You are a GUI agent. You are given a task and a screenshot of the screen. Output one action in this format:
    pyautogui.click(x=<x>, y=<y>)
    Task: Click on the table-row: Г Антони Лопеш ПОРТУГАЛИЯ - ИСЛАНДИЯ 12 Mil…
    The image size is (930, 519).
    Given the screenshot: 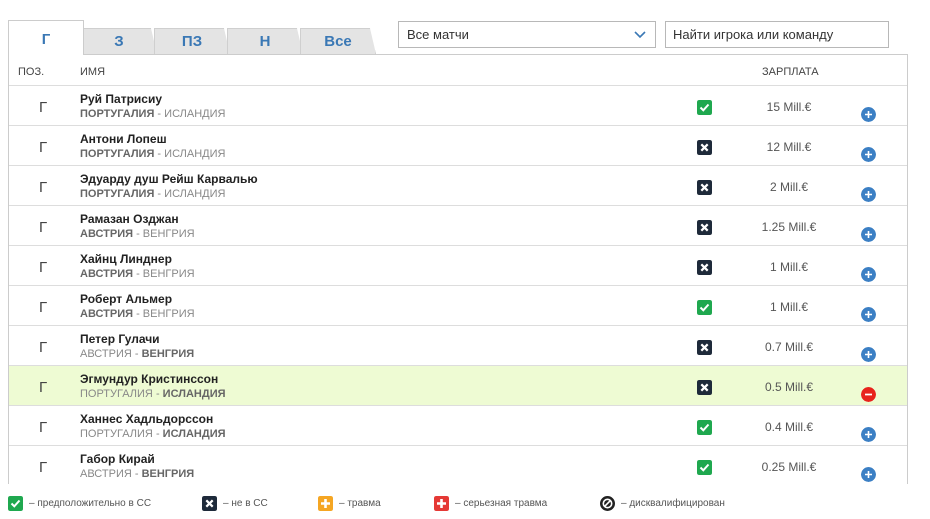 What is the action you would take?
    pyautogui.click(x=458, y=145)
    